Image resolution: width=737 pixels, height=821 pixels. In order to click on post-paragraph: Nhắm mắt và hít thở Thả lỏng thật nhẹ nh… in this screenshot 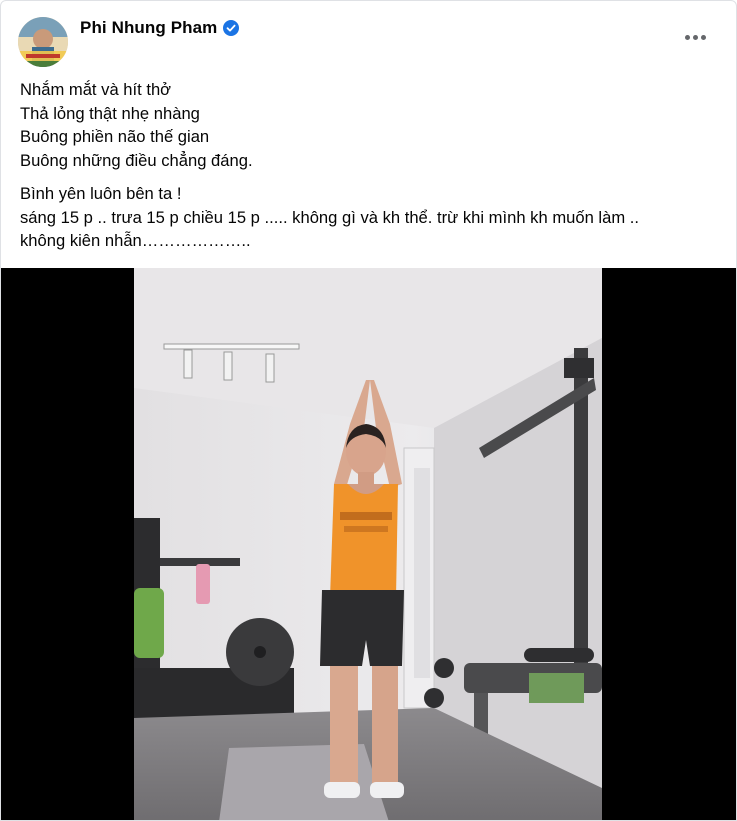, I will do `click(370, 125)`.